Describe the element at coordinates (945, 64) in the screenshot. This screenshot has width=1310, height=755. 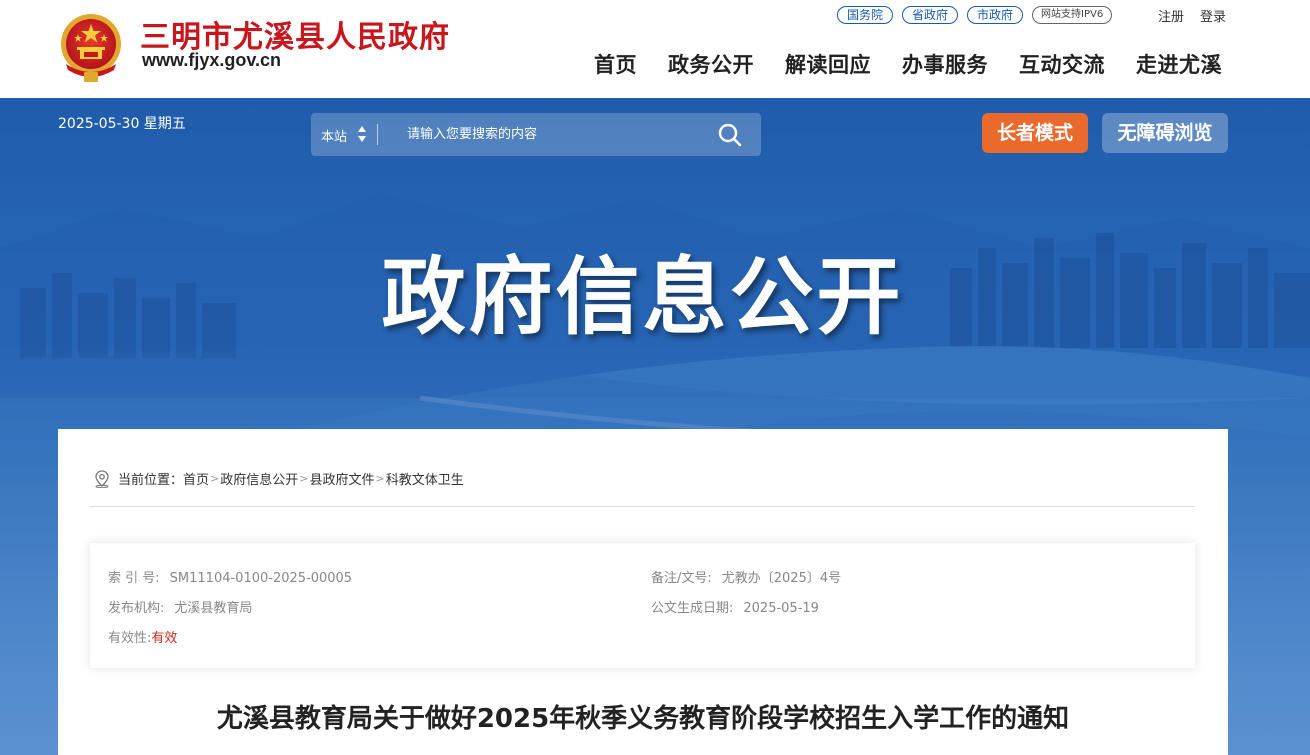
I see `nav-services: 办事服务` at that location.